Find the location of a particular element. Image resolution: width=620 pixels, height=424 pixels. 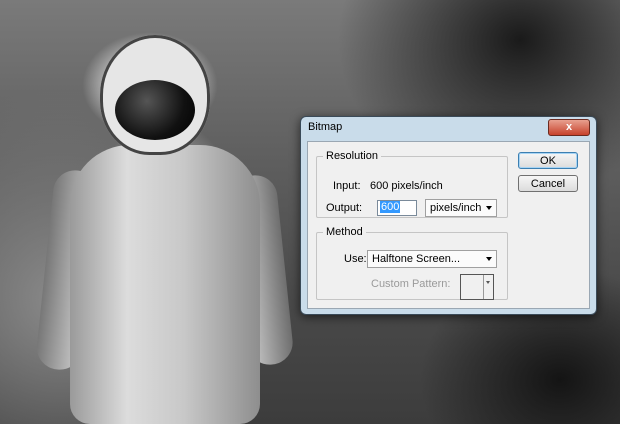

dialog-titlebar: Bitmap x is located at coordinates (448, 128).